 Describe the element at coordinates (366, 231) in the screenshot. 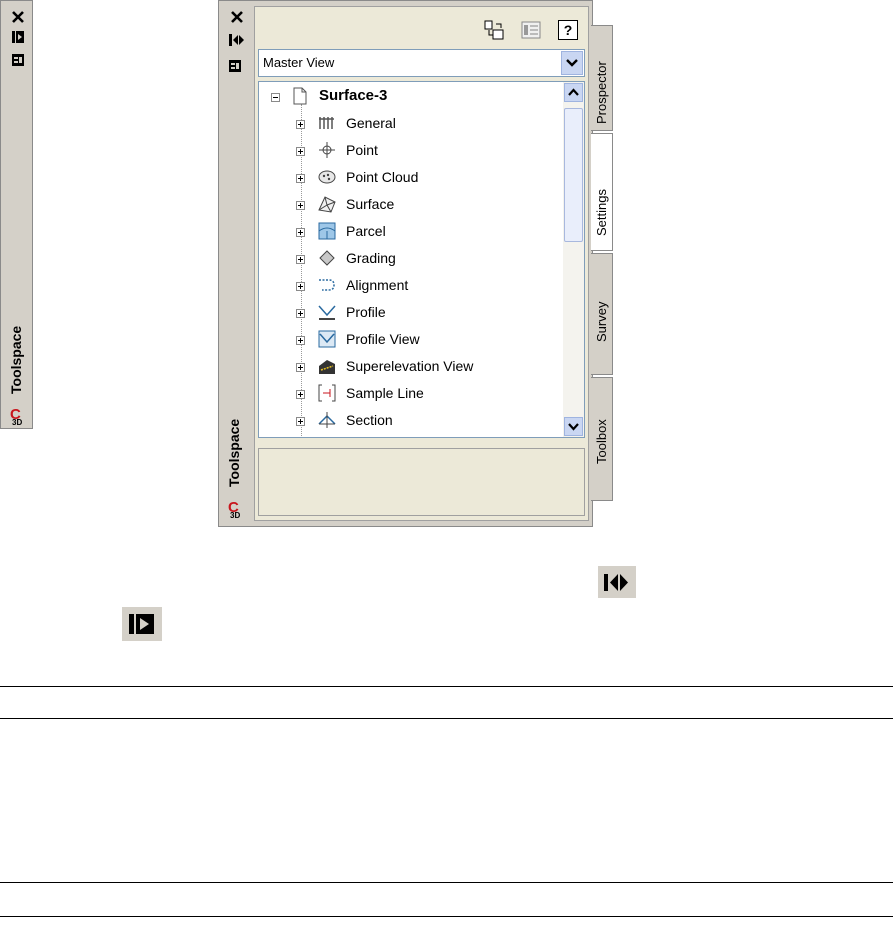

I see `tree-item: Parcel` at that location.